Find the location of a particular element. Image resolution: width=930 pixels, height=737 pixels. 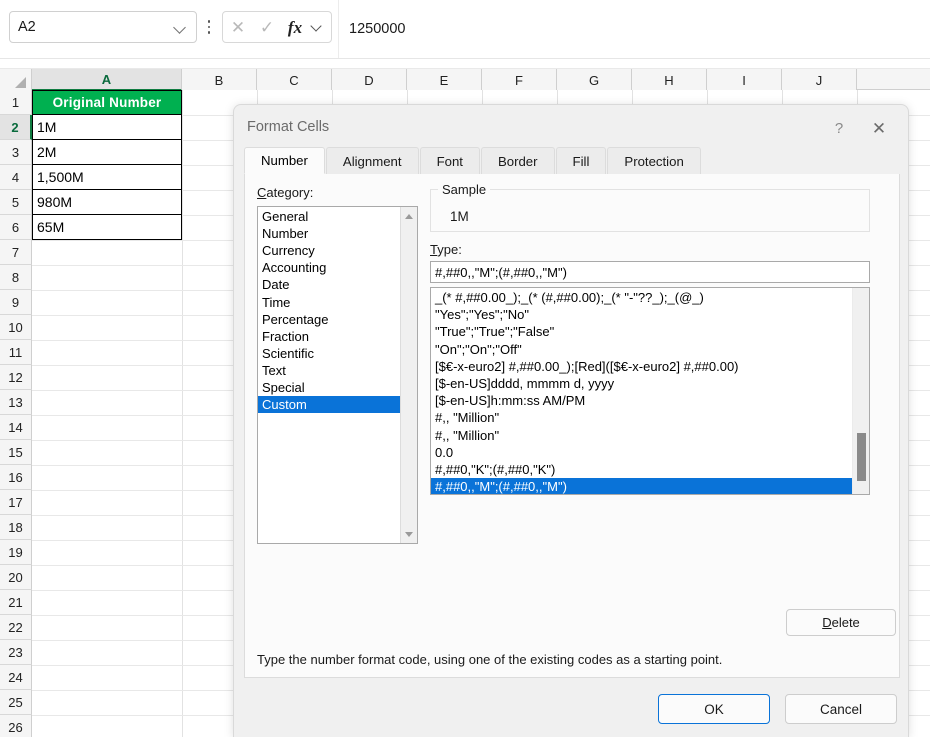

ok-button: OK is located at coordinates (714, 709).